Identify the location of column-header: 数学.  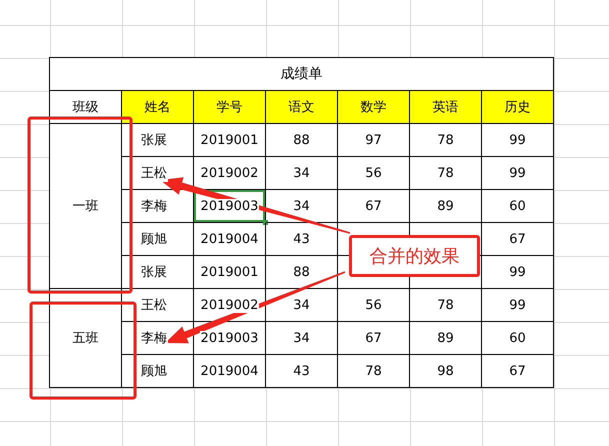
(374, 107).